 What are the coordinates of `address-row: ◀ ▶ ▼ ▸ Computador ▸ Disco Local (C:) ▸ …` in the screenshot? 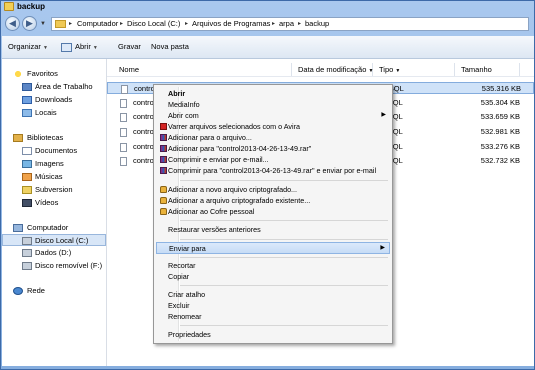 It's located at (267, 24).